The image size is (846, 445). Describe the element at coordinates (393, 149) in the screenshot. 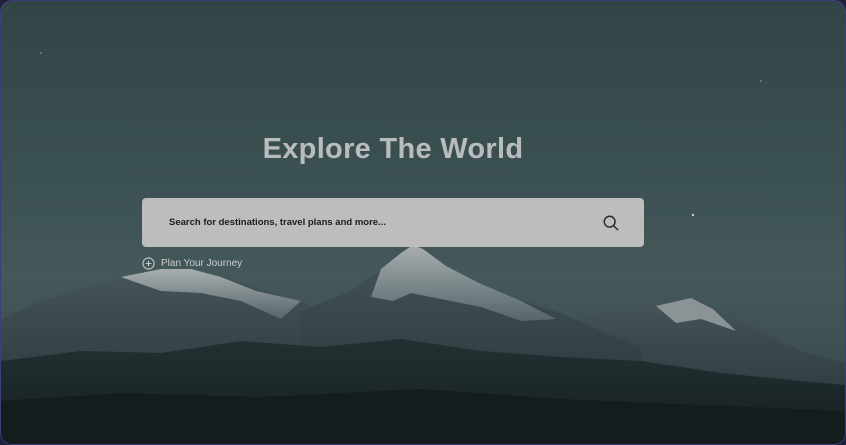

I see `page-title: Explore The World` at that location.